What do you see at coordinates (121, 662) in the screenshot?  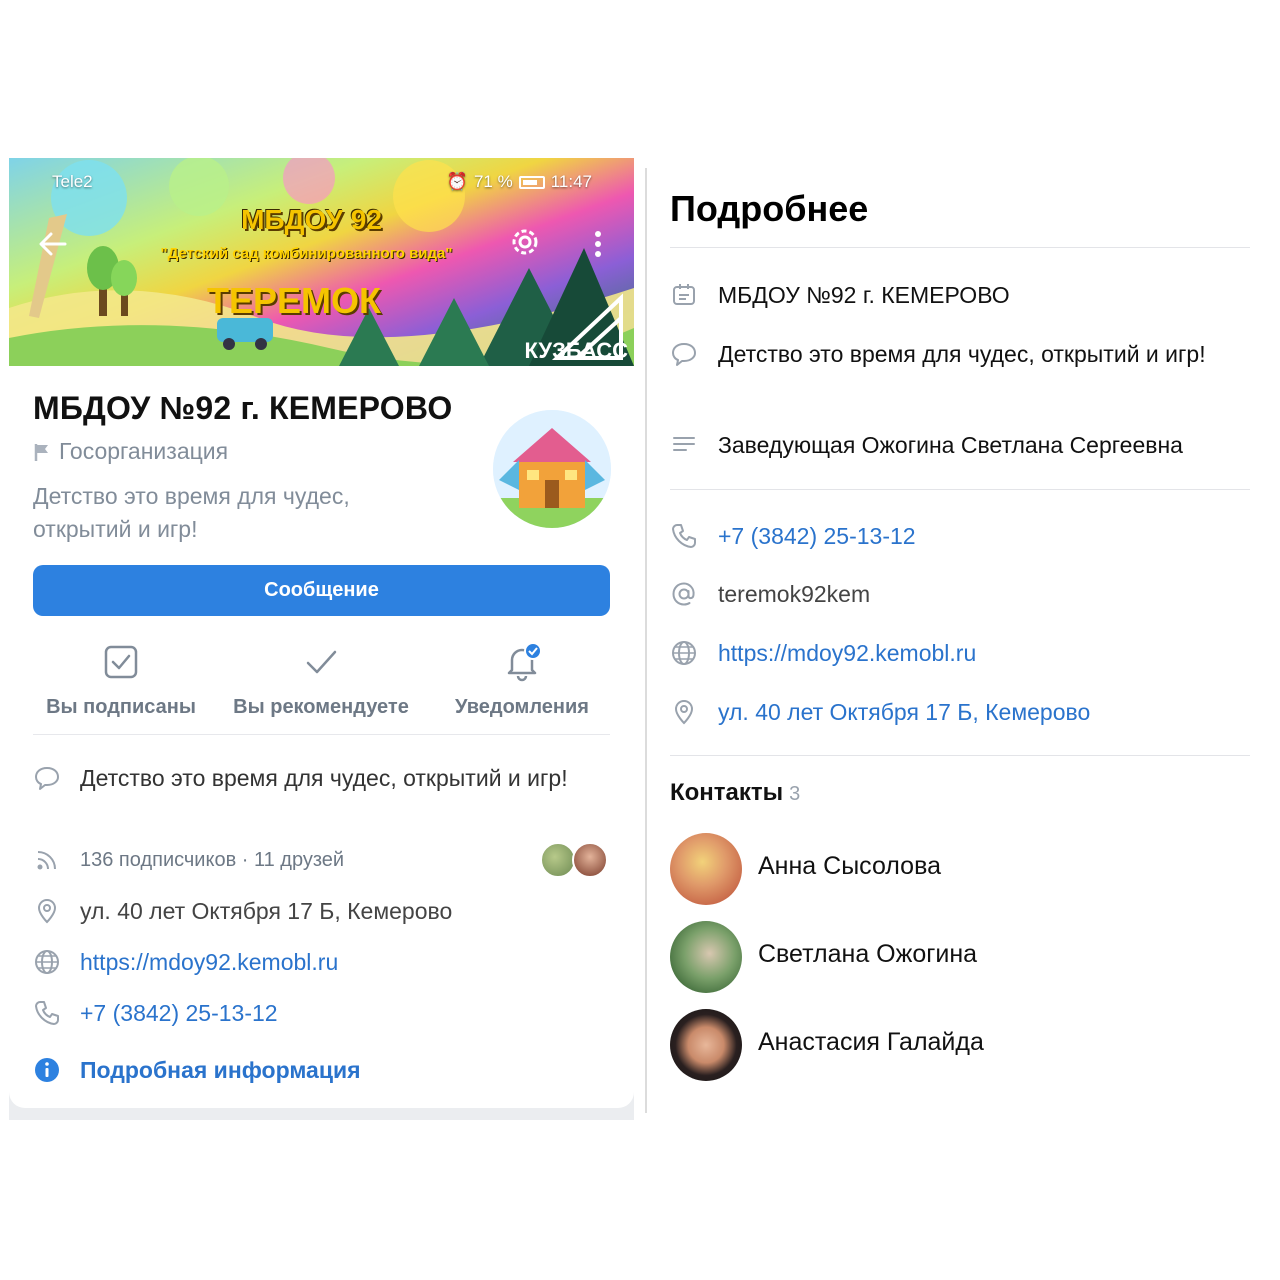 I see `checkbox-icon` at bounding box center [121, 662].